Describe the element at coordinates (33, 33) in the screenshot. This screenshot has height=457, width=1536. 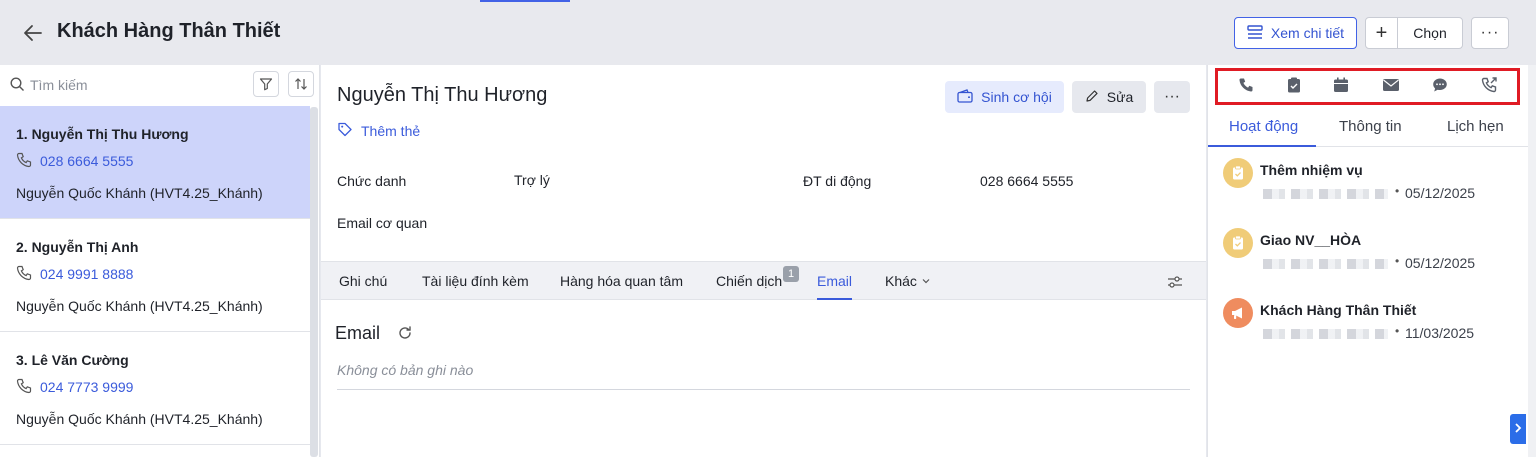
I see `back-arrow-icon` at that location.